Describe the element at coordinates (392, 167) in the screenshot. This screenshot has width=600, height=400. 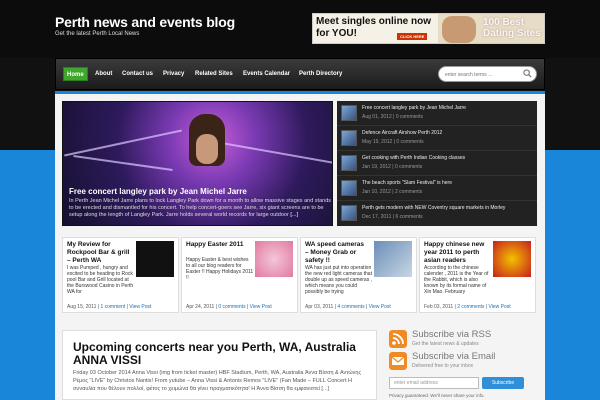
I see `list-item-meta: Jan 19, 2012 | 0 comments` at that location.